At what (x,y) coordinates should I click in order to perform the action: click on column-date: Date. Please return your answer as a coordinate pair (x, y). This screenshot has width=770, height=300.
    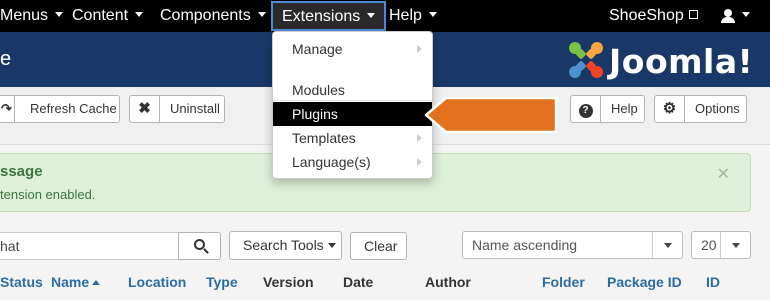
    Looking at the image, I should click on (358, 282).